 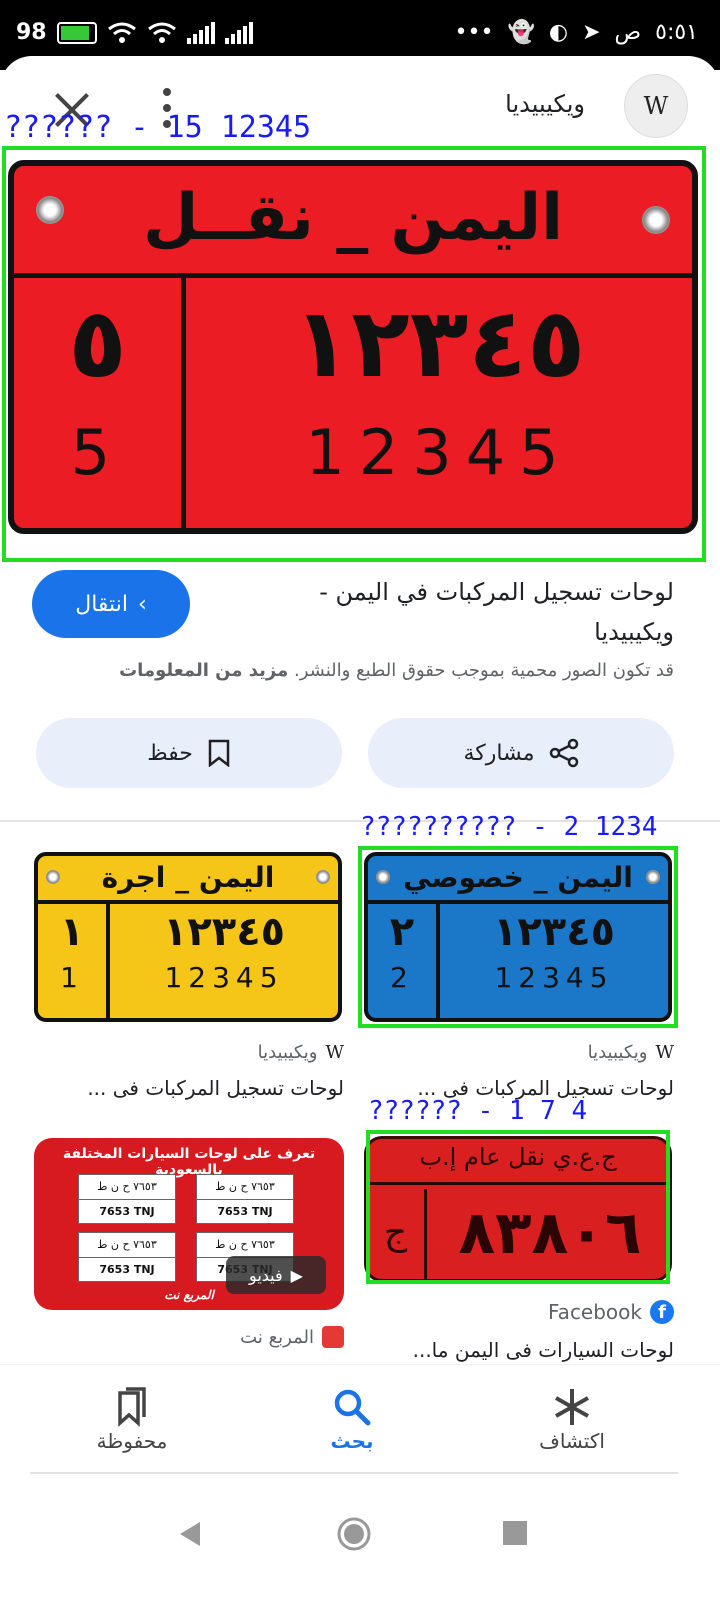 I want to click on source-name: ويكيبيديا, so click(x=545, y=104).